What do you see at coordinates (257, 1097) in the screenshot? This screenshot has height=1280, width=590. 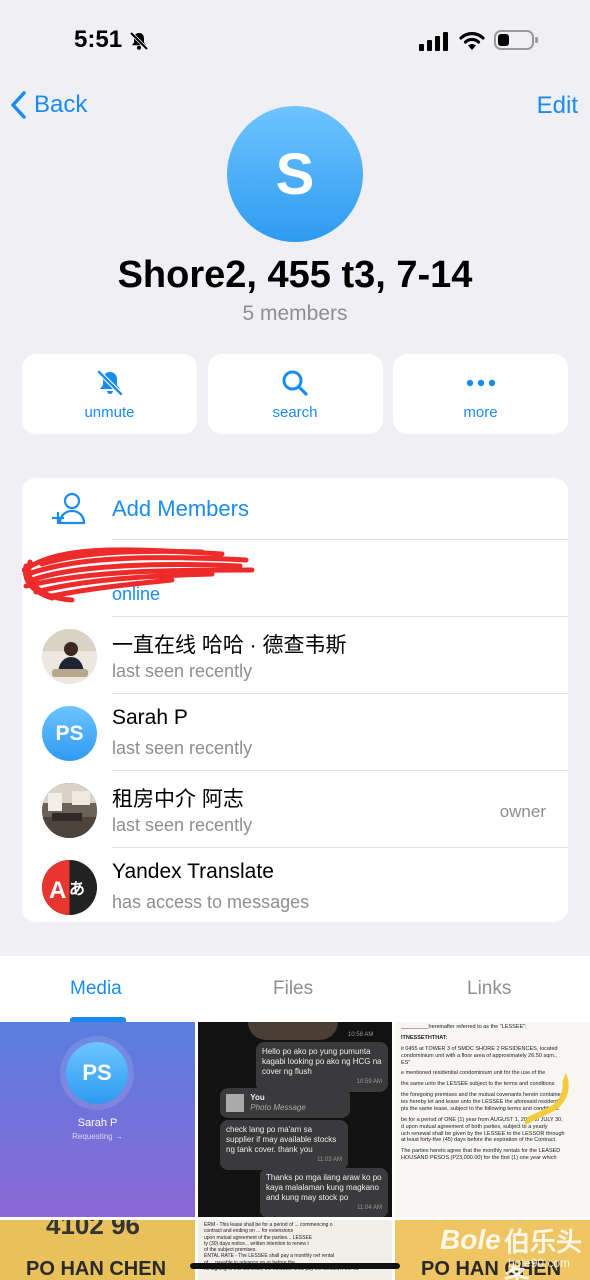 I see `chat-sender: You` at bounding box center [257, 1097].